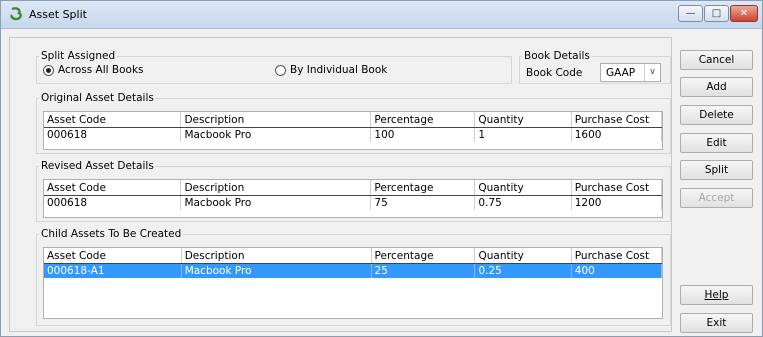  Describe the element at coordinates (617, 202) in the screenshot. I see `table-cell: 1200` at that location.